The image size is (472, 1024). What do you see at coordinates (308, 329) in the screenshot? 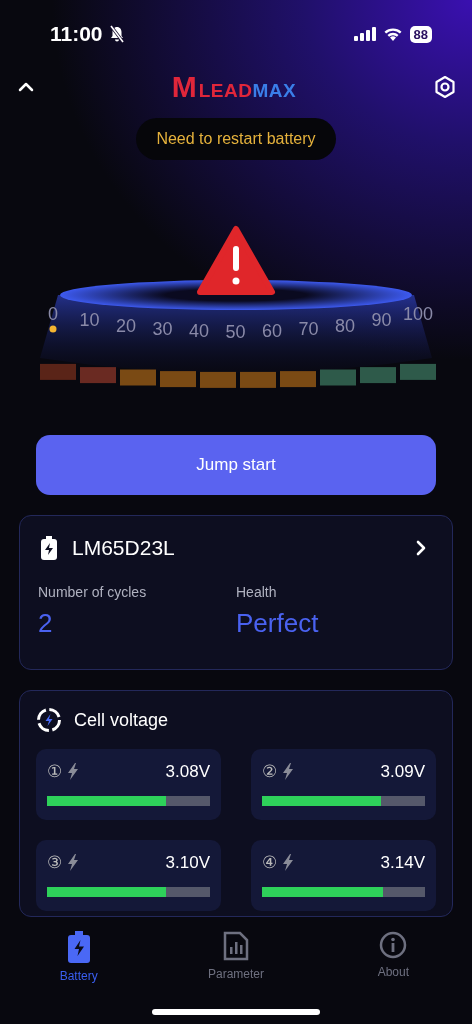
I see `scale-label: 70` at bounding box center [308, 329].